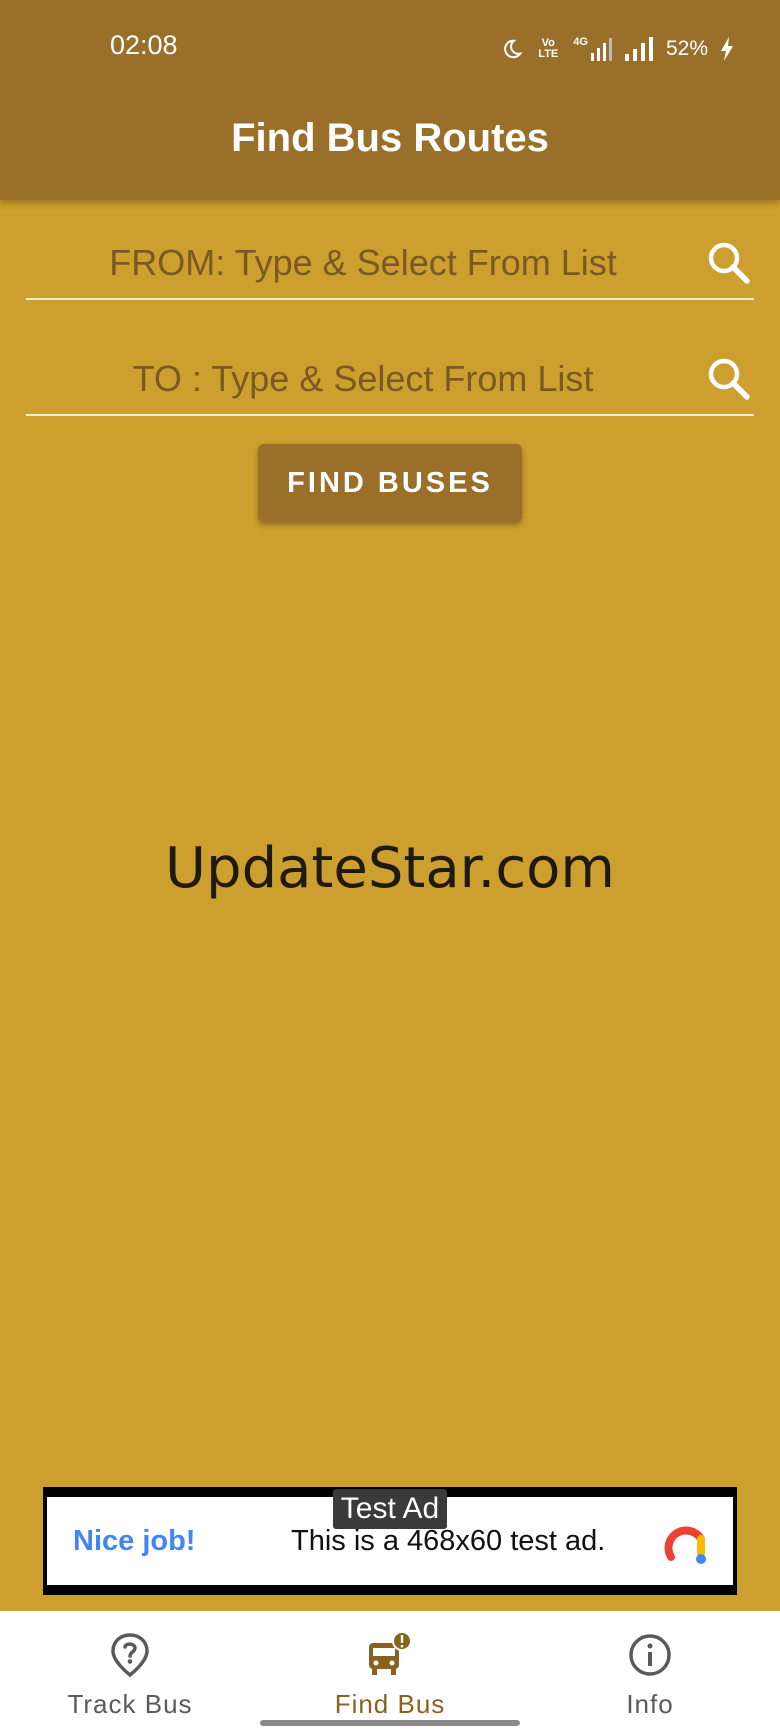 The width and height of the screenshot is (780, 1733). I want to click on bottom-navigation: Track Bus Find Bus Info, so click(390, 1672).